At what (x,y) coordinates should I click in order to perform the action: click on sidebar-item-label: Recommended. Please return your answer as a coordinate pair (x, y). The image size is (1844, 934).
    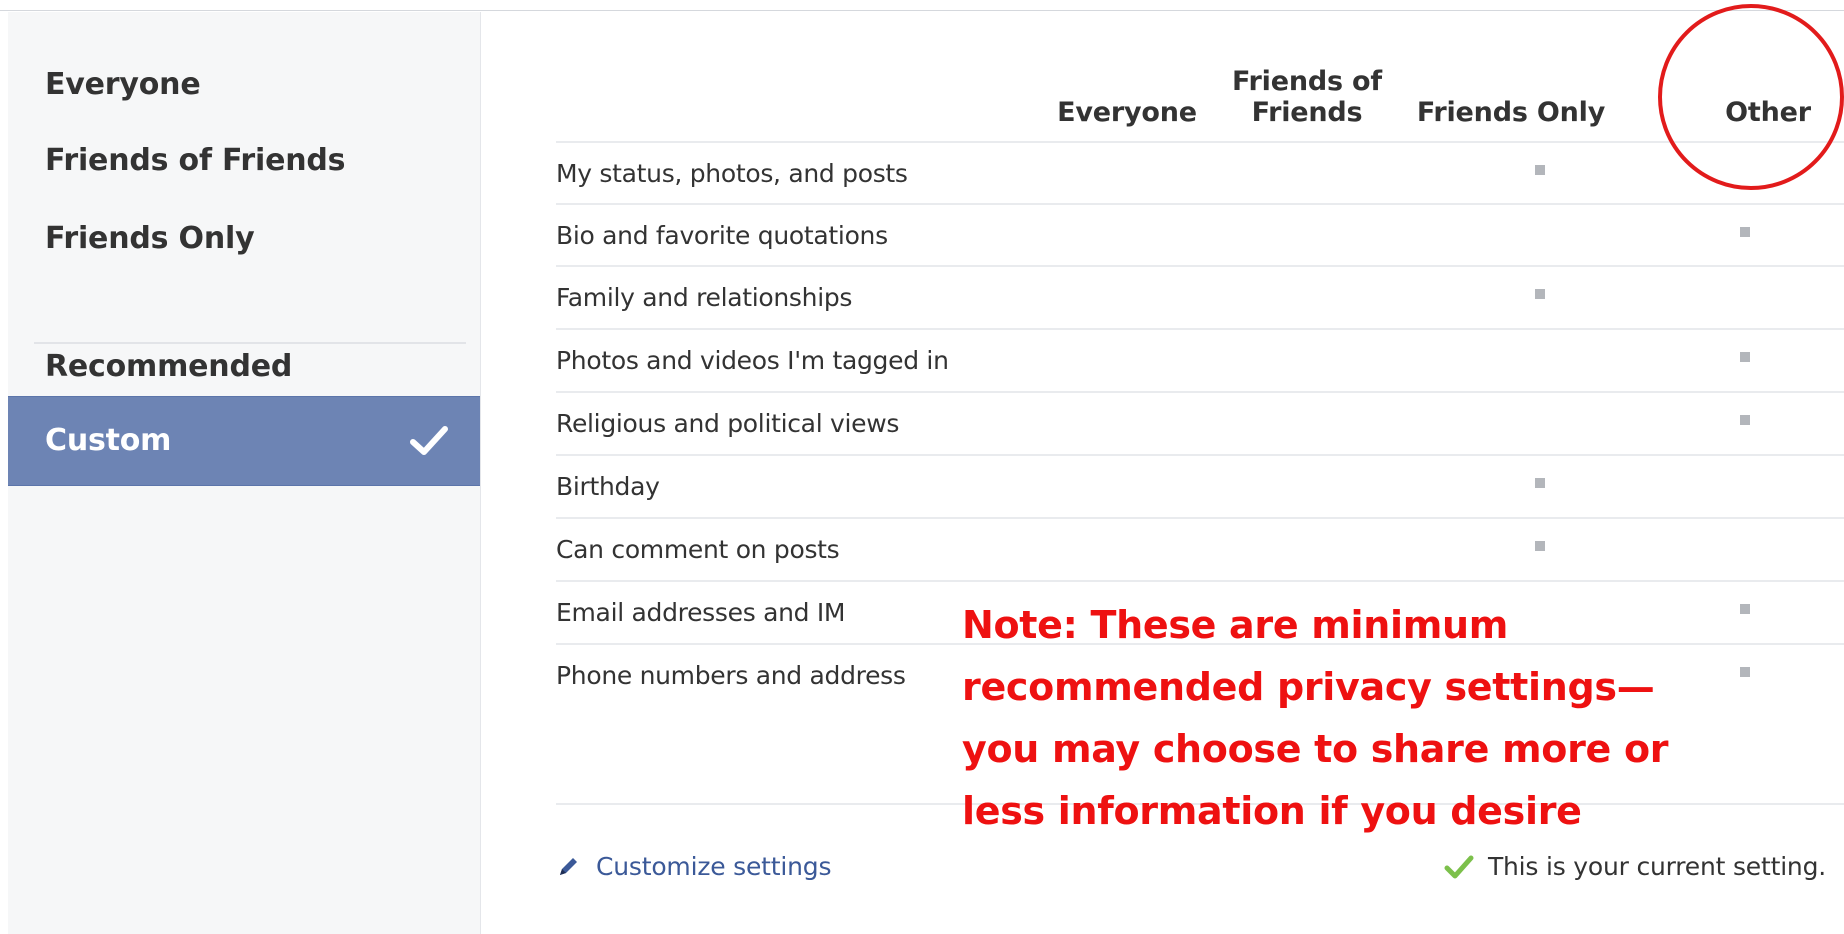
    Looking at the image, I should click on (169, 366).